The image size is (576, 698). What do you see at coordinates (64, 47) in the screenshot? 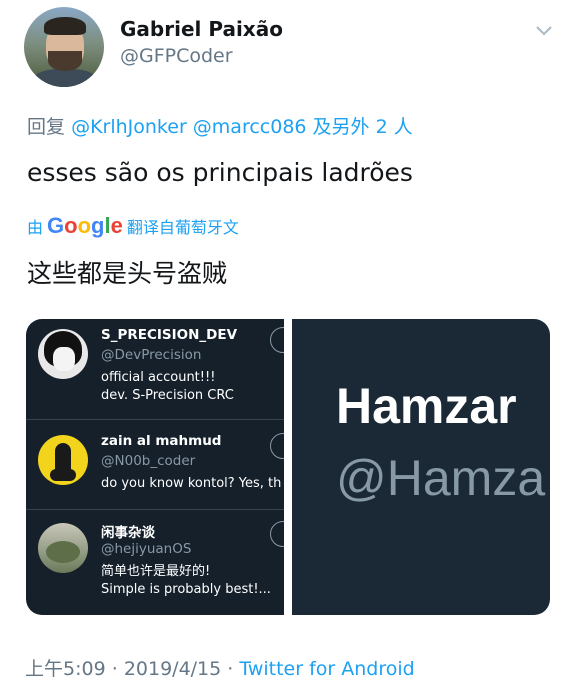
I see `author-avatar` at bounding box center [64, 47].